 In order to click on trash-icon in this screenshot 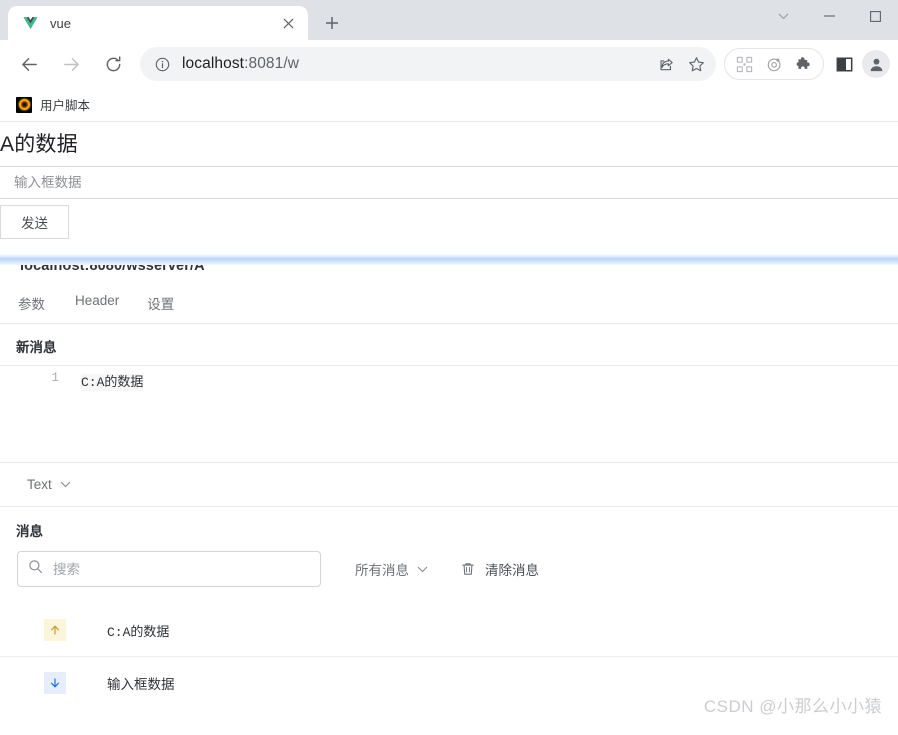, I will do `click(468, 569)`.